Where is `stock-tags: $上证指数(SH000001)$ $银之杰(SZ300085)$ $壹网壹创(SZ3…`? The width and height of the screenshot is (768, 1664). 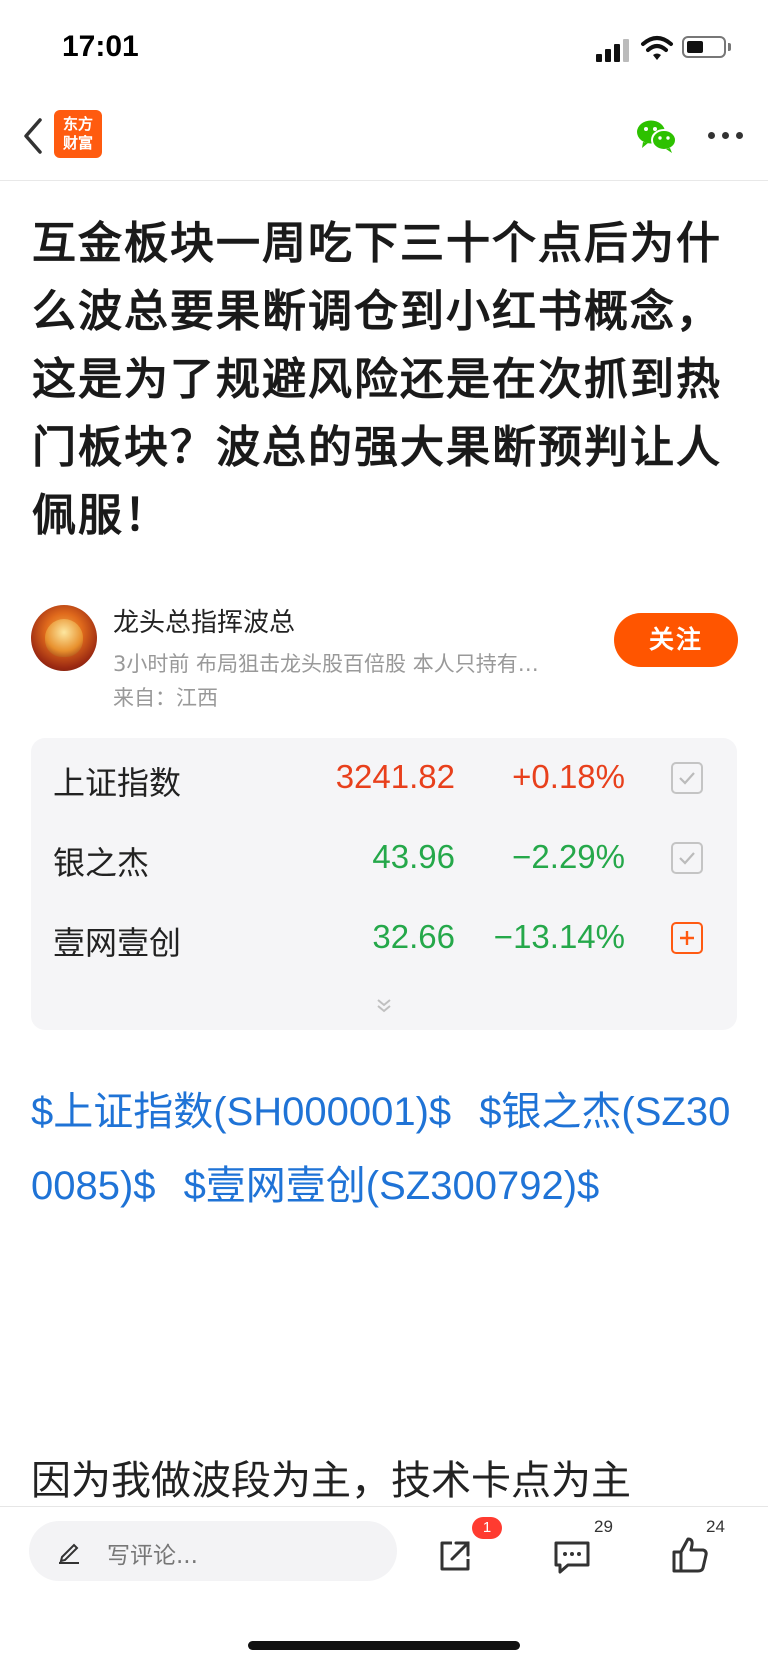 stock-tags: $上证指数(SH000001)$ $银之杰(SZ300085)$ $壹网壹创(SZ3… is located at coordinates (384, 1149).